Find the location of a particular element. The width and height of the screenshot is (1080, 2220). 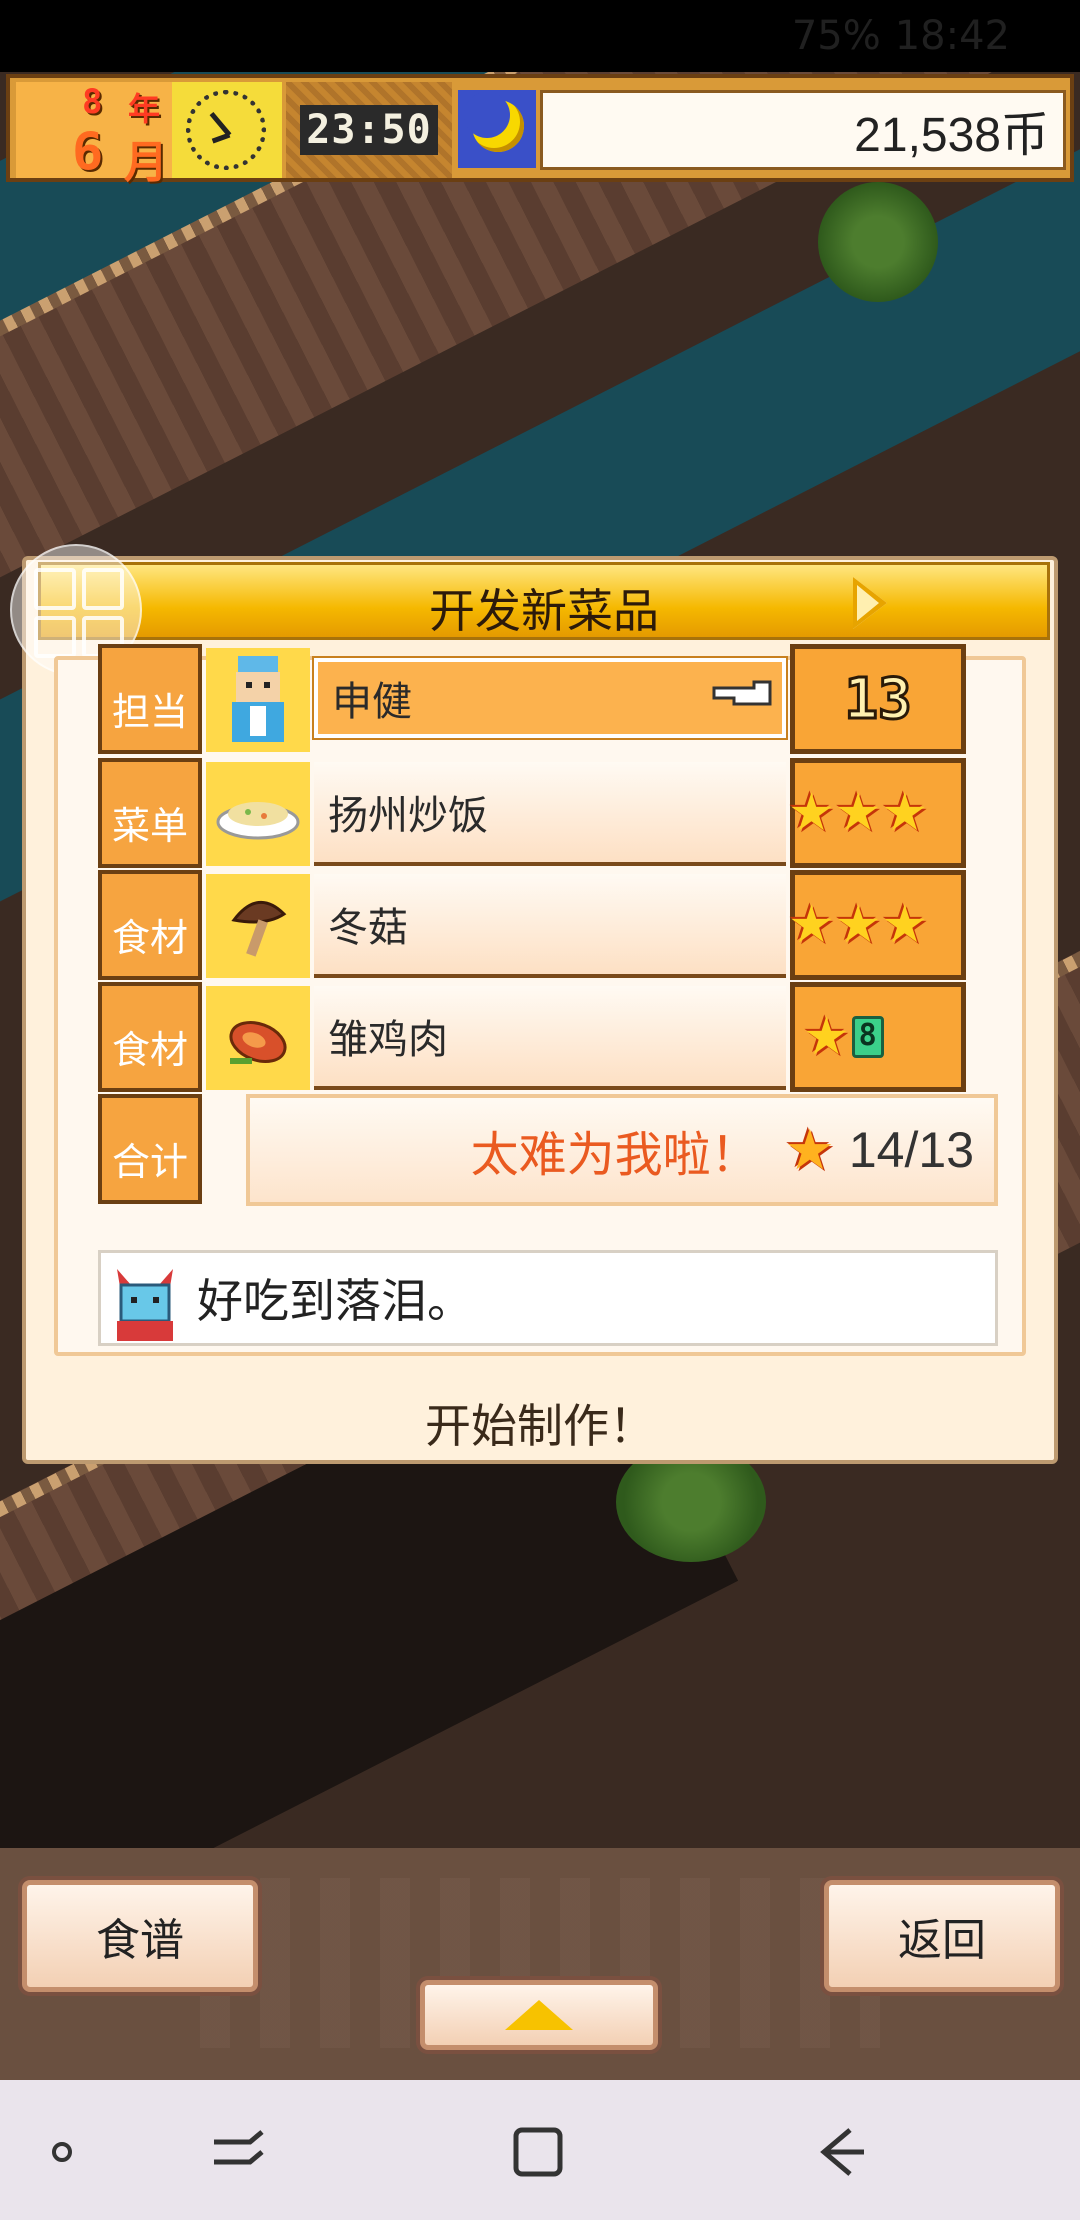

tree is located at coordinates (878, 242).